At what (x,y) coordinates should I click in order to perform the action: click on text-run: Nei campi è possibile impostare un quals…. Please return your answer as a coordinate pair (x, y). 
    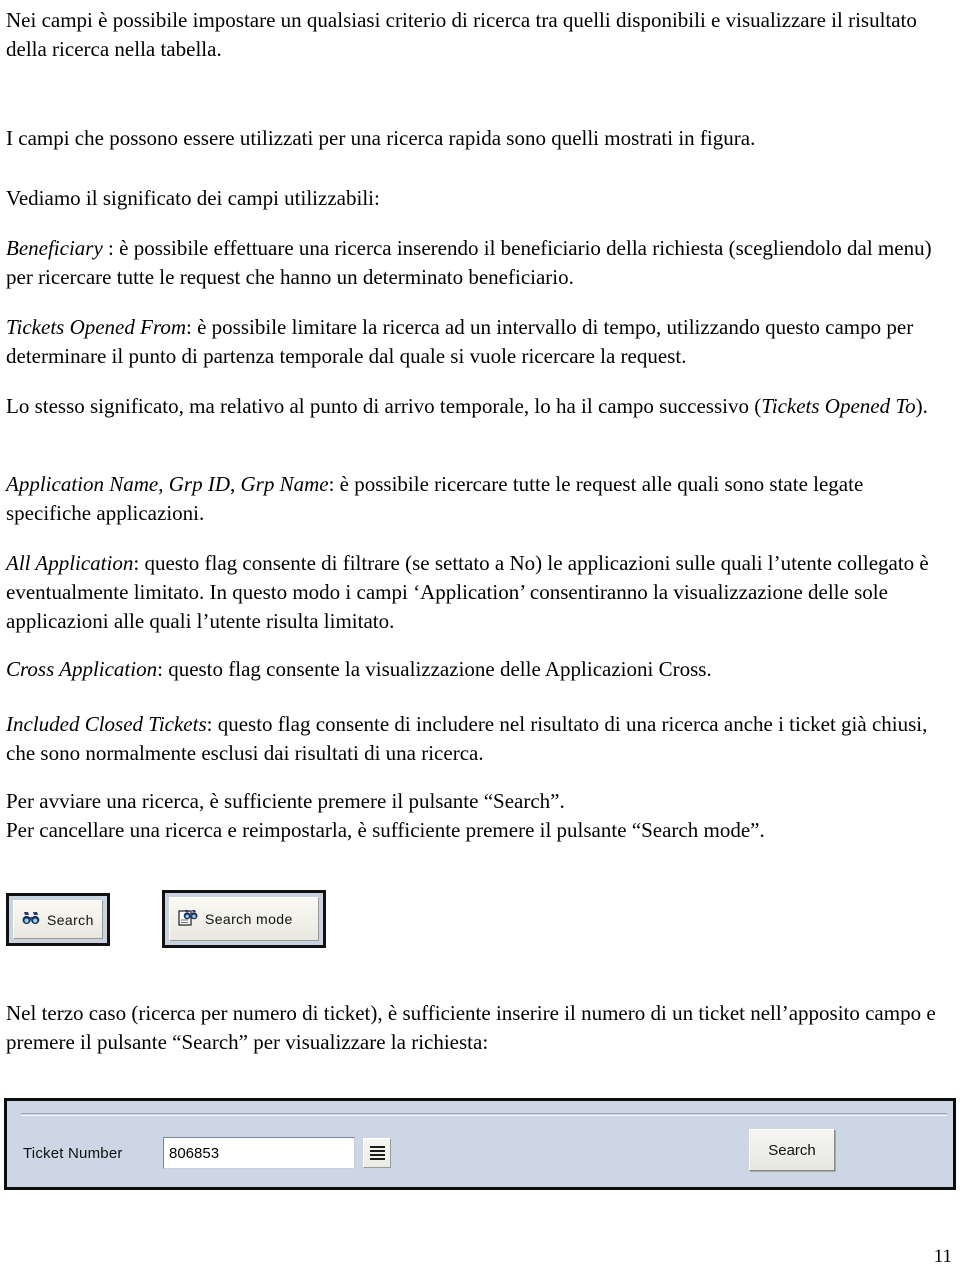
    Looking at the image, I should click on (461, 34).